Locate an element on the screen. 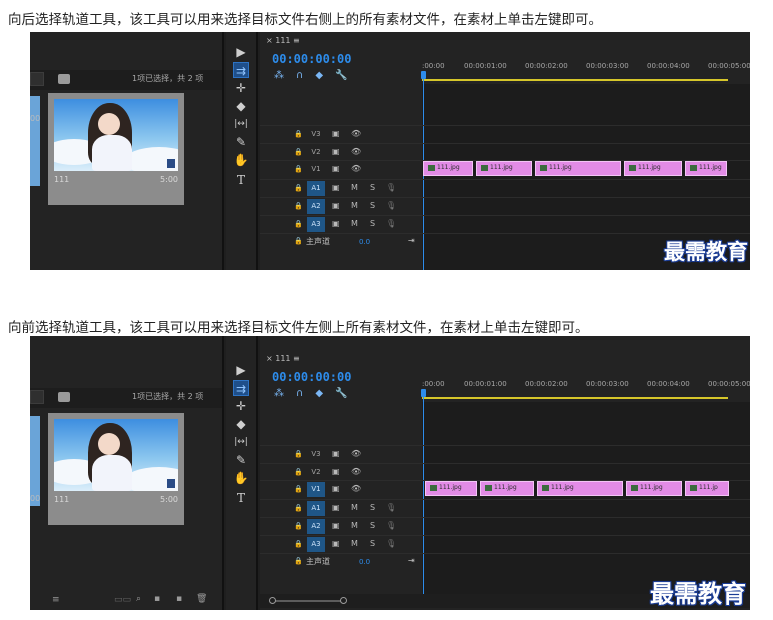  hand-tool-icon: ✋ is located at coordinates (241, 160).